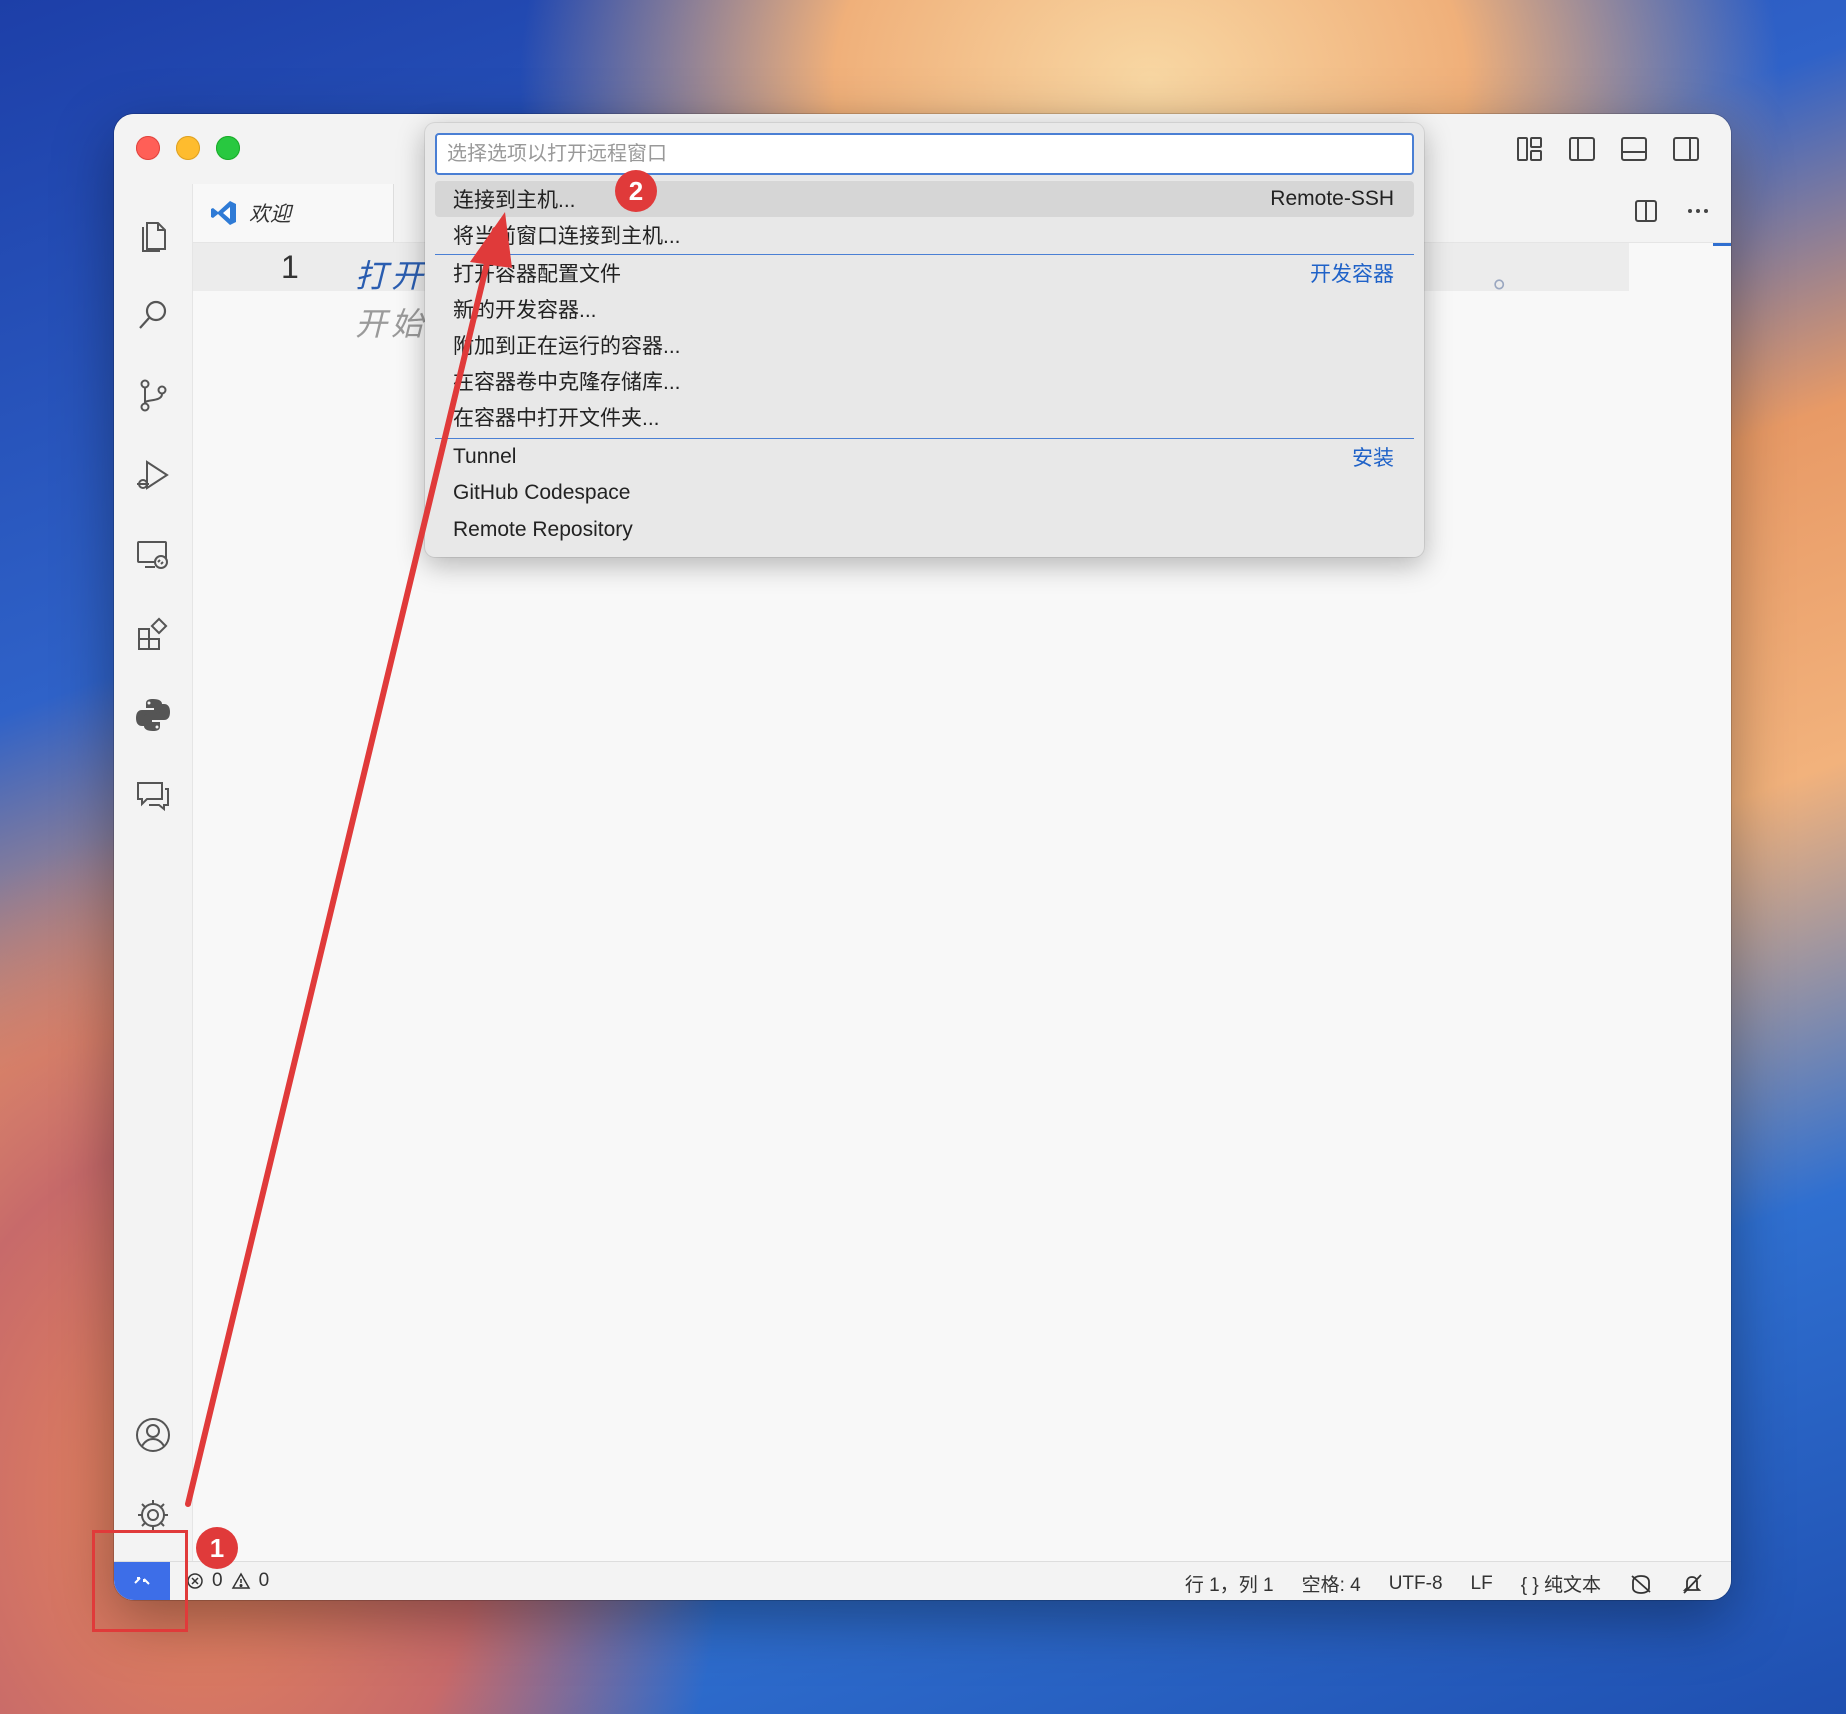 This screenshot has height=1714, width=1846. Describe the element at coordinates (217, 1548) in the screenshot. I see `annotation-step-1: 1` at that location.